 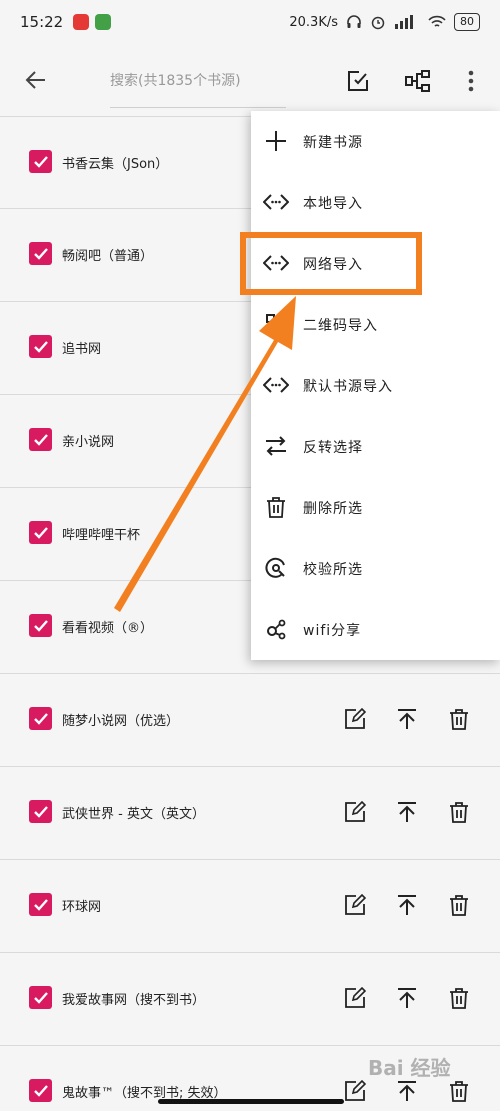 What do you see at coordinates (467, 22) in the screenshot?
I see `battery-indicator: 80` at bounding box center [467, 22].